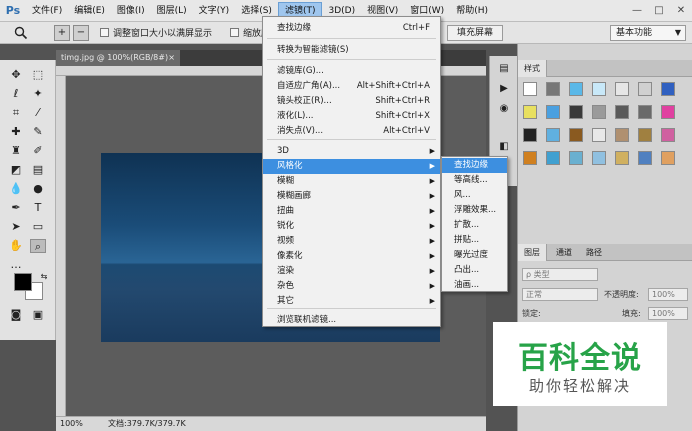  Describe the element at coordinates (637, 11) in the screenshot. I see `minimize-button: —` at that location.